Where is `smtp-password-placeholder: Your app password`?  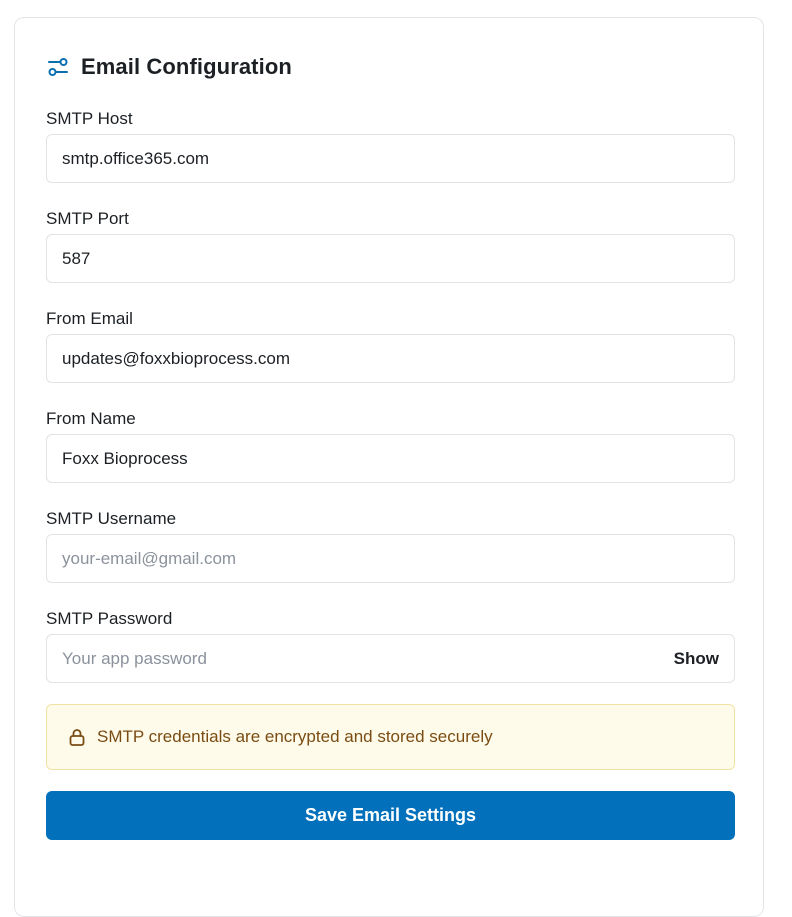
smtp-password-placeholder: Your app password is located at coordinates (134, 658).